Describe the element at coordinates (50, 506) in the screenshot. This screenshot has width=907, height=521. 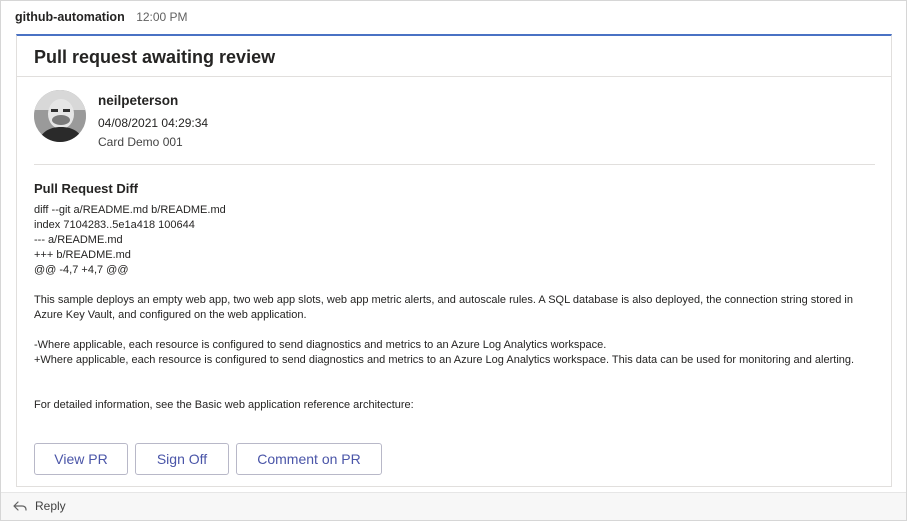
I see `reply-label: Reply` at that location.